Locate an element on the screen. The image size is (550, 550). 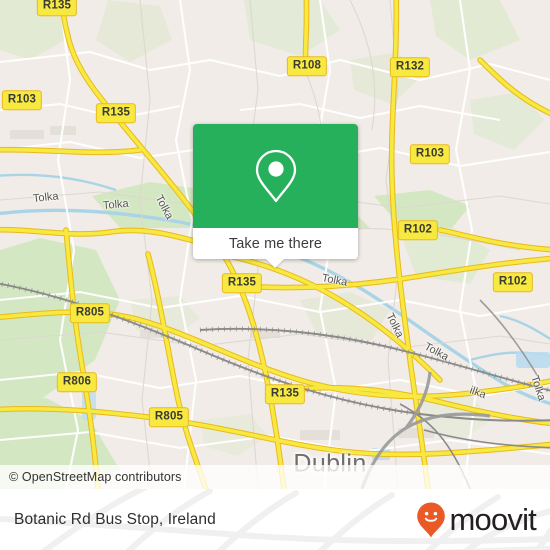
take-me-there-label: Take me there is located at coordinates (275, 243).